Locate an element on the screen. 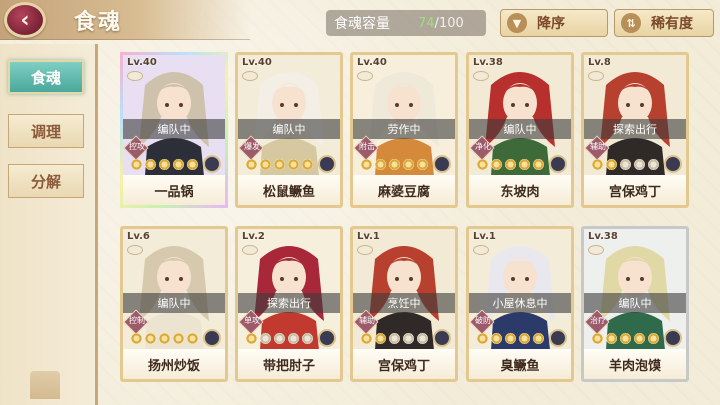 Image resolution: width=720 pixels, height=405 pixels. role-label: 爆发 is located at coordinates (252, 146).